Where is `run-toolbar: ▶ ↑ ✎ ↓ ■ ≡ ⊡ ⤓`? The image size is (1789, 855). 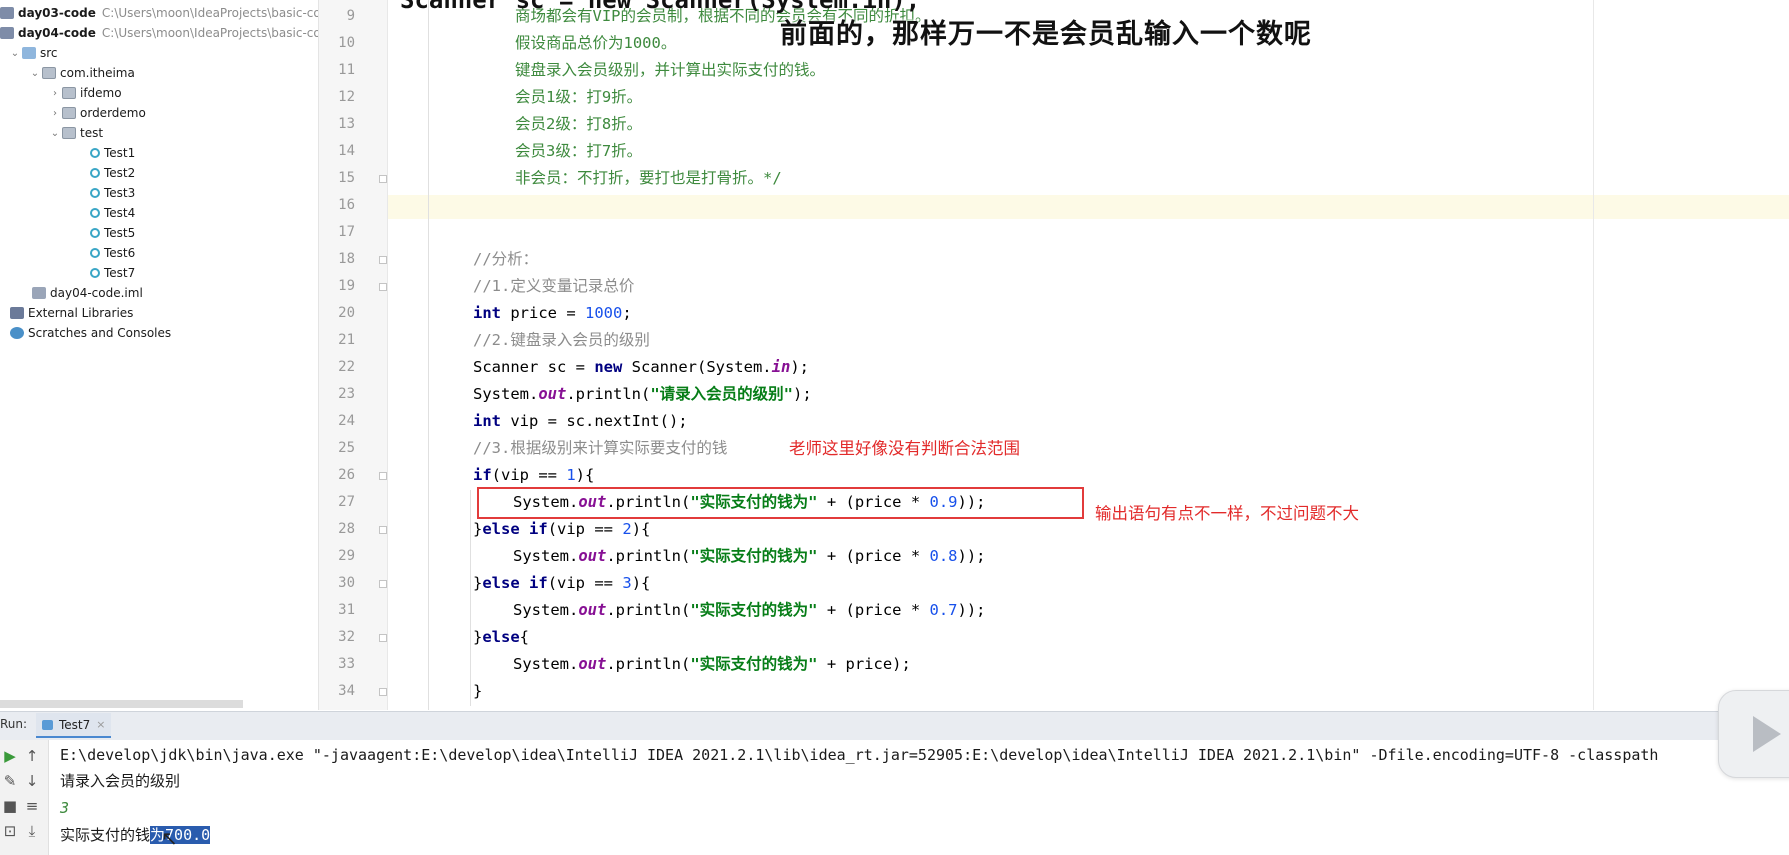
run-toolbar: ▶ ↑ ✎ ↓ ■ ≡ ⊡ ⤓ is located at coordinates (24, 797).